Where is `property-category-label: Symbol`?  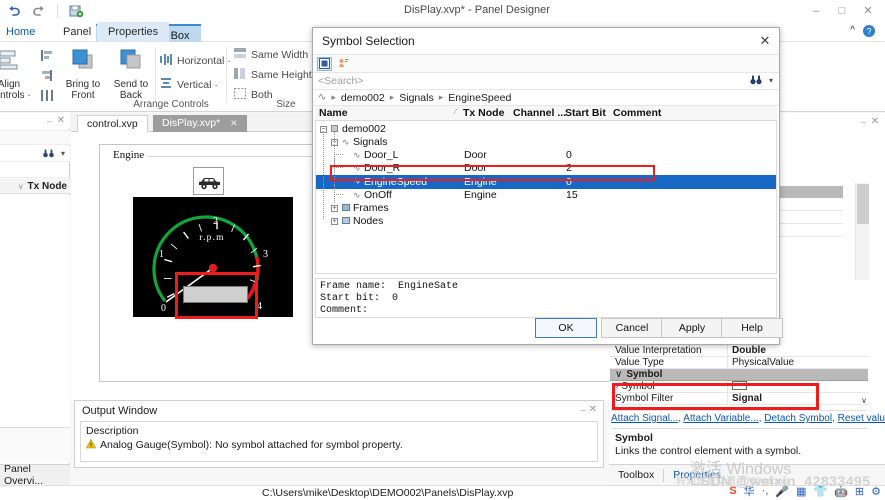
property-category-label: Symbol is located at coordinates (644, 374).